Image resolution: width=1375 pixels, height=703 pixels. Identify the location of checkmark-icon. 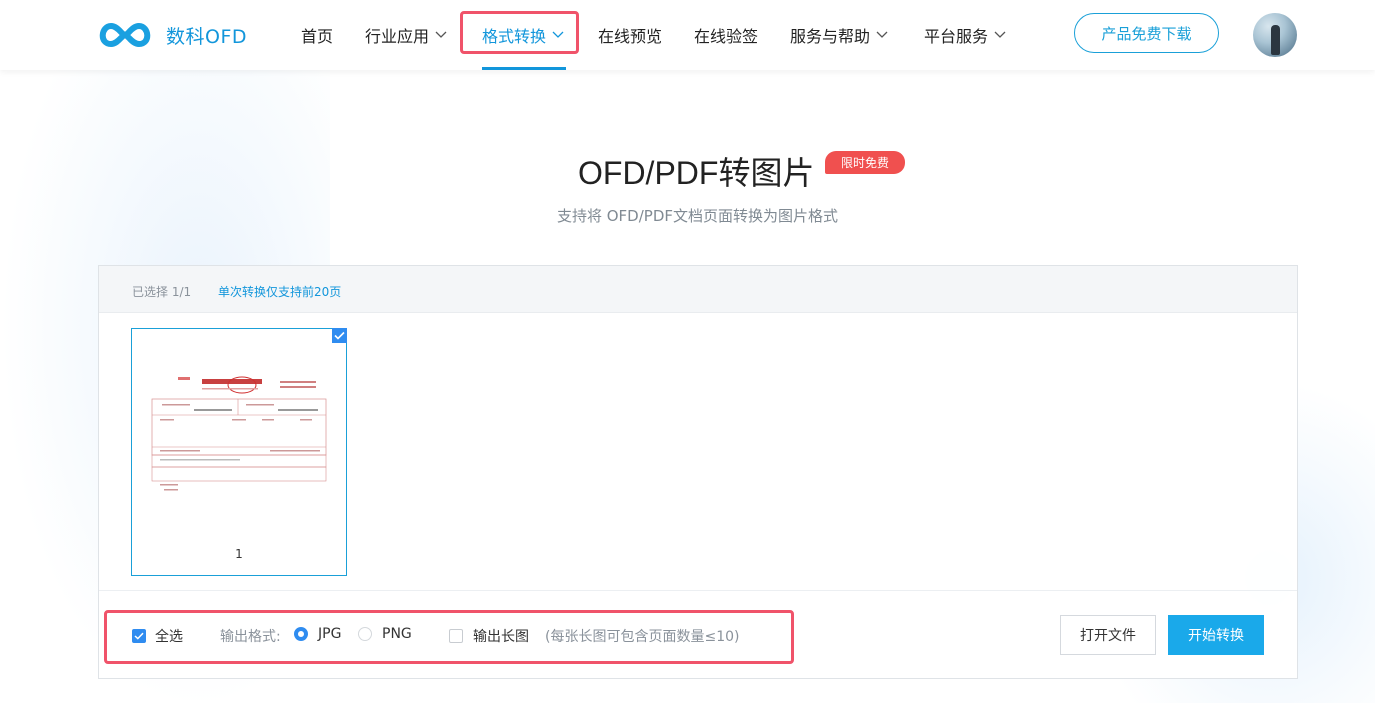
(339, 335).